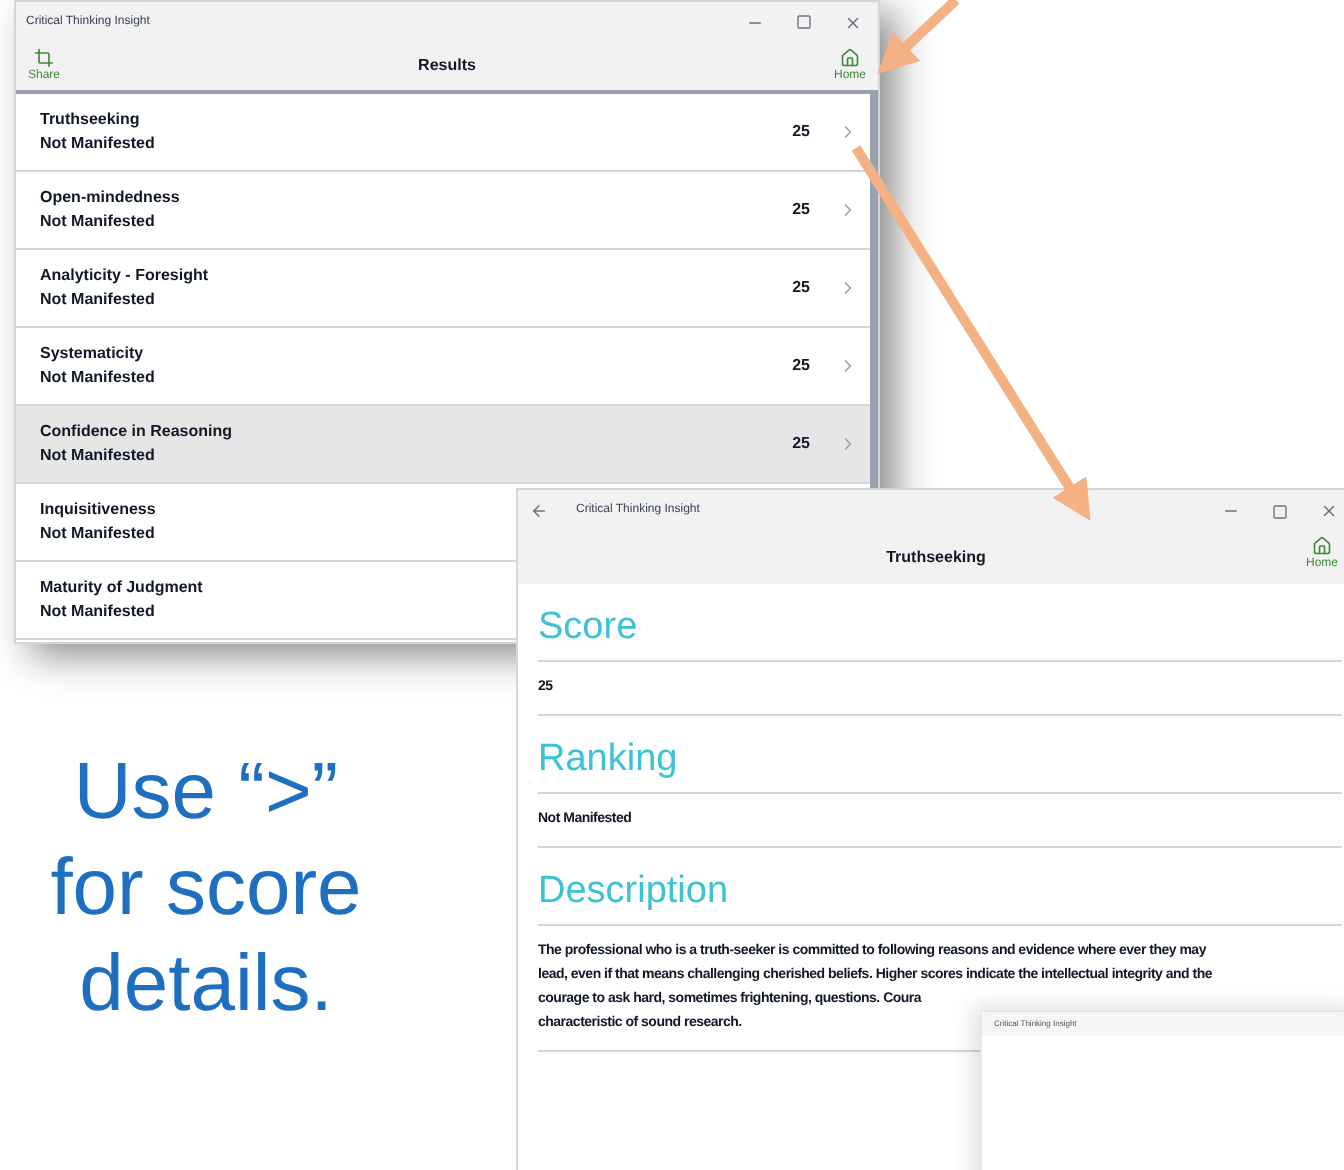 Image resolution: width=1344 pixels, height=1170 pixels. I want to click on result-row: Truthseeking Not Manifested 25, so click(443, 133).